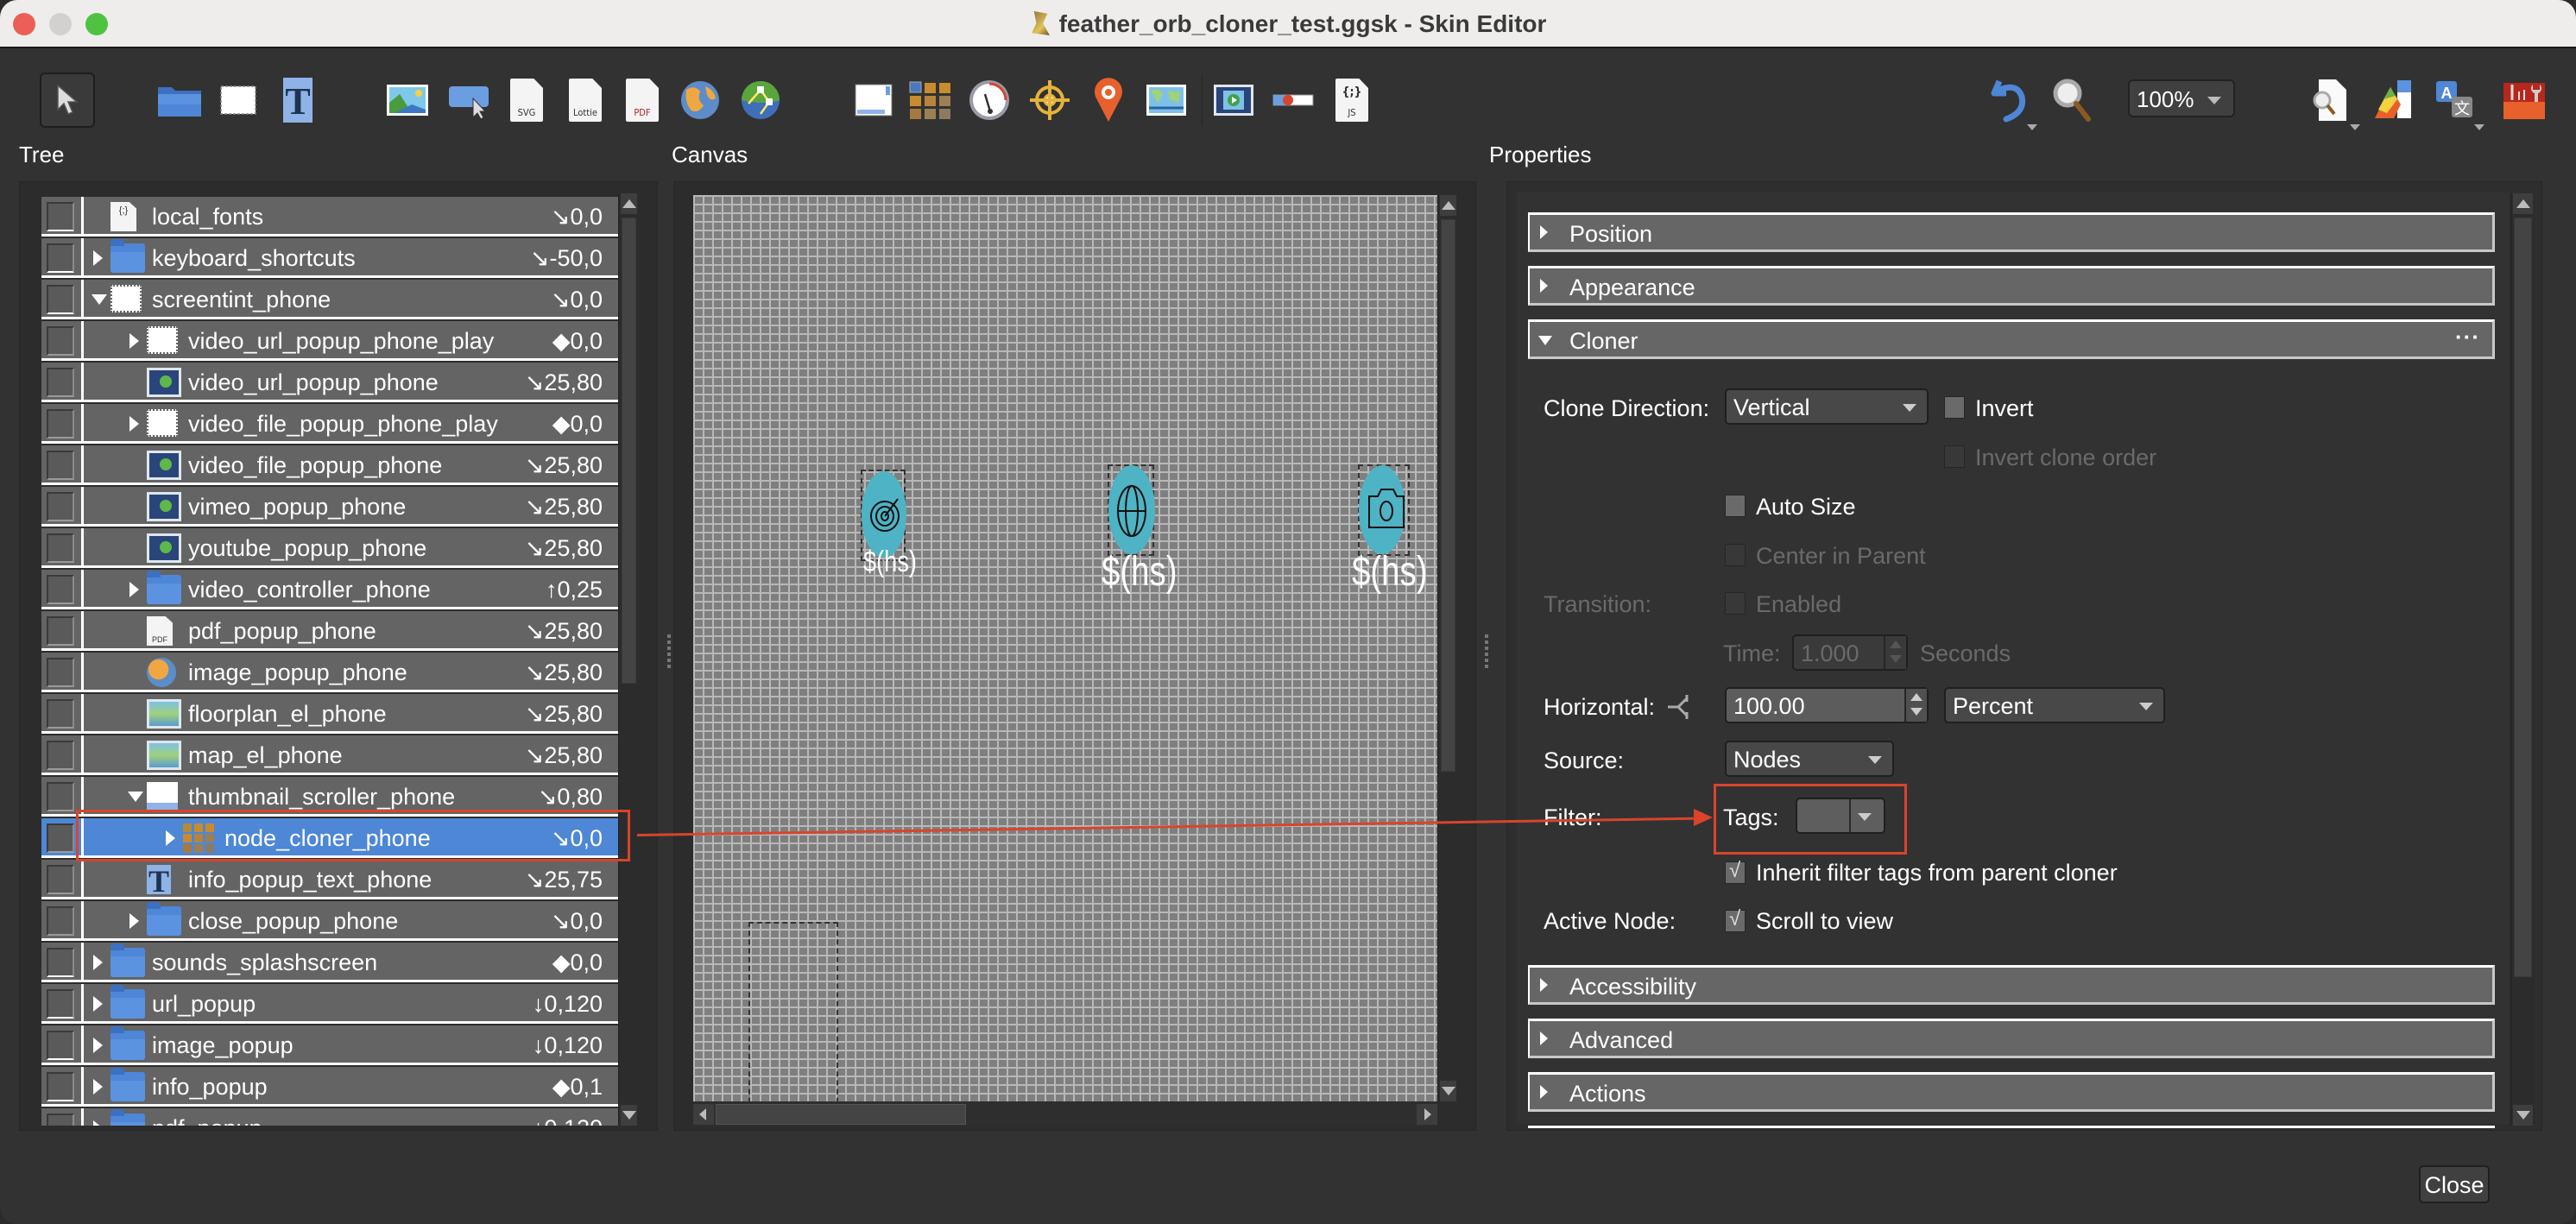  Describe the element at coordinates (1108, 100) in the screenshot. I see `map-pin-tool-button` at that location.